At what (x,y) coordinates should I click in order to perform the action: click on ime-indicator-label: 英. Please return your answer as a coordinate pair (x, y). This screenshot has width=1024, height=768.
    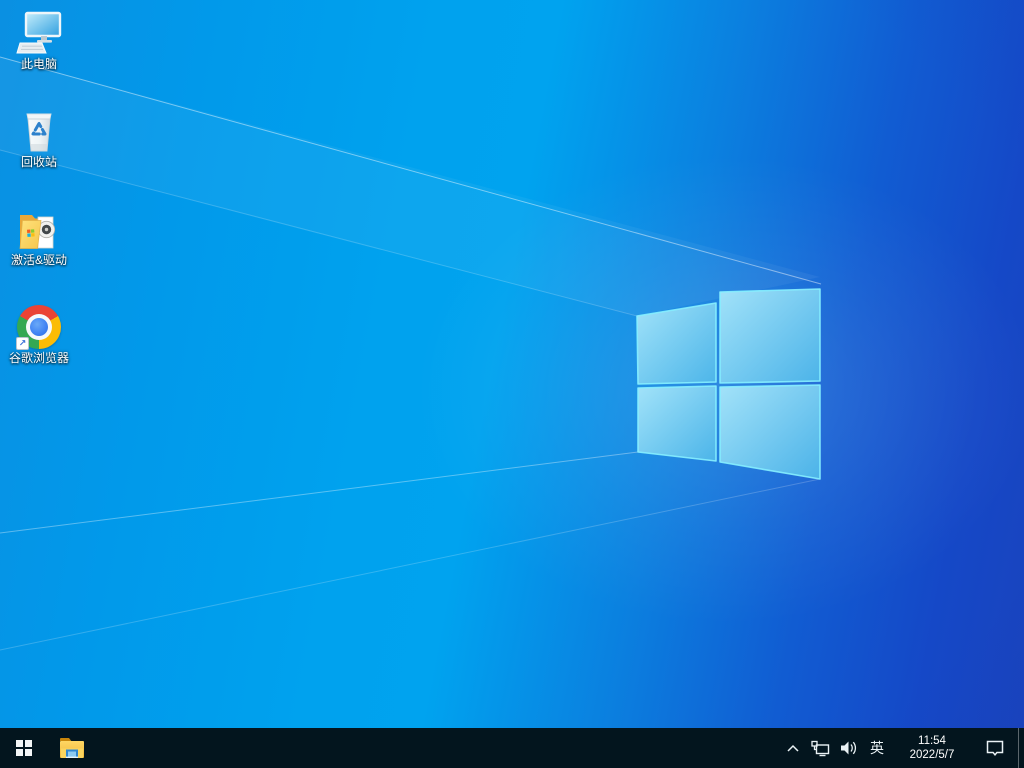
    Looking at the image, I should click on (877, 748).